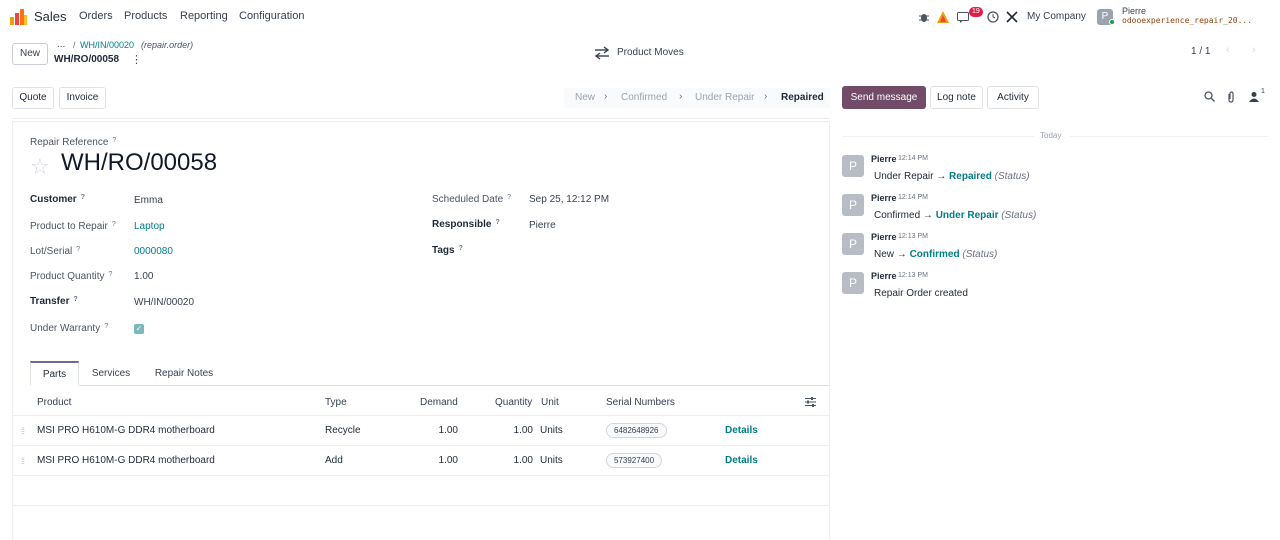 This screenshot has width=1280, height=540. Describe the element at coordinates (1056, 16) in the screenshot. I see `company-switcher: My Company` at that location.